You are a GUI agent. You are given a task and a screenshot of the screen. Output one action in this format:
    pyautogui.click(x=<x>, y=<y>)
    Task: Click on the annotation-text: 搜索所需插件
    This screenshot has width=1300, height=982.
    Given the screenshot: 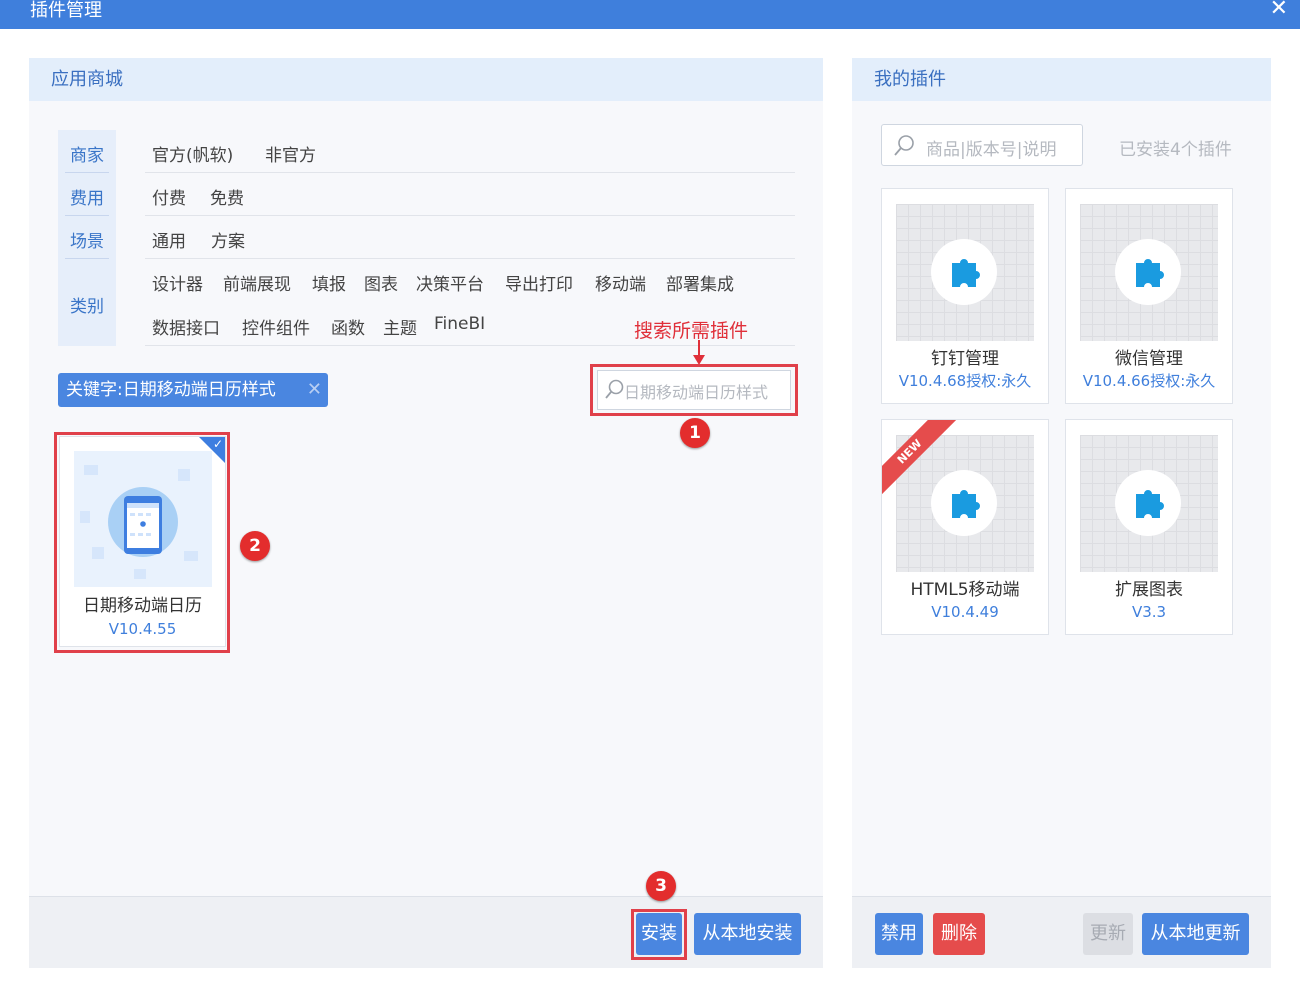 What is the action you would take?
    pyautogui.click(x=691, y=331)
    